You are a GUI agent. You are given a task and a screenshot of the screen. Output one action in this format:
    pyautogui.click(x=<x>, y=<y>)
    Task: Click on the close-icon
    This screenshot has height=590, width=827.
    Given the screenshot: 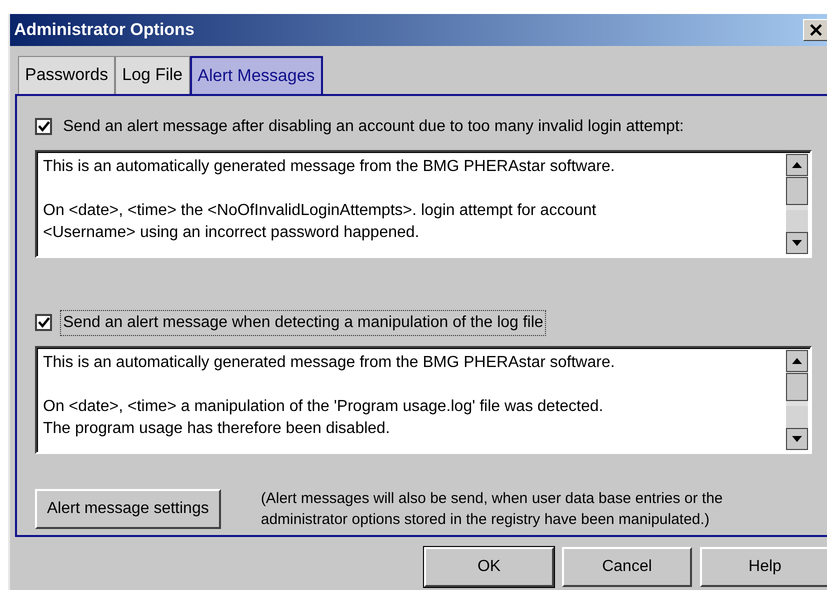 What is the action you would take?
    pyautogui.click(x=816, y=30)
    